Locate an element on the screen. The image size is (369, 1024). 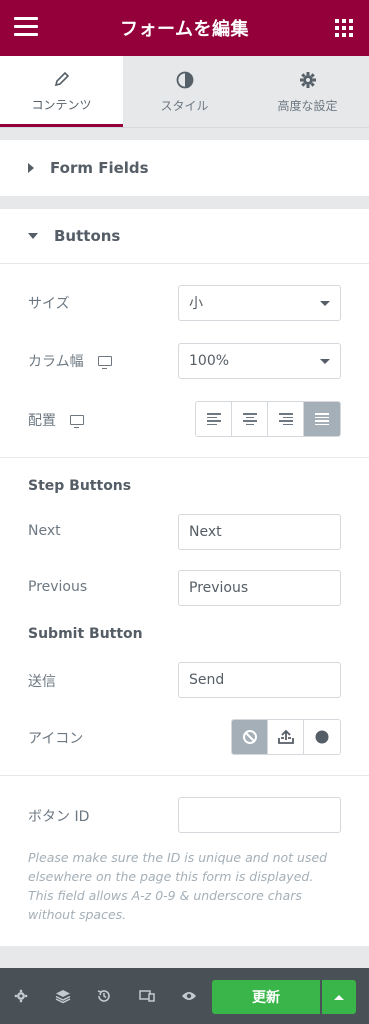
section-buttons: Buttons is located at coordinates (184, 236).